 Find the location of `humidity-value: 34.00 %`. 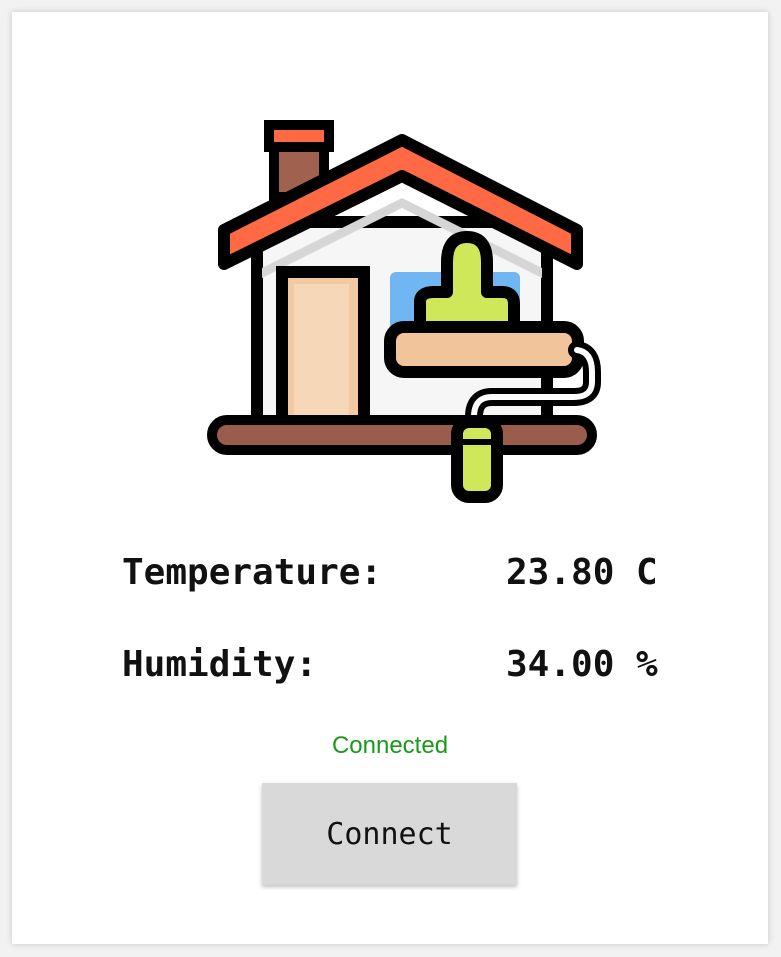

humidity-value: 34.00 % is located at coordinates (582, 664).